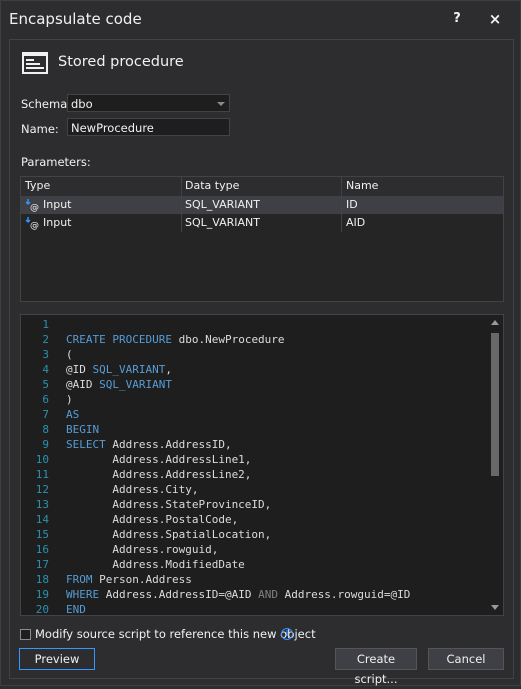 The width and height of the screenshot is (521, 689). Describe the element at coordinates (148, 103) in the screenshot. I see `schema-dropdown: dbo` at that location.